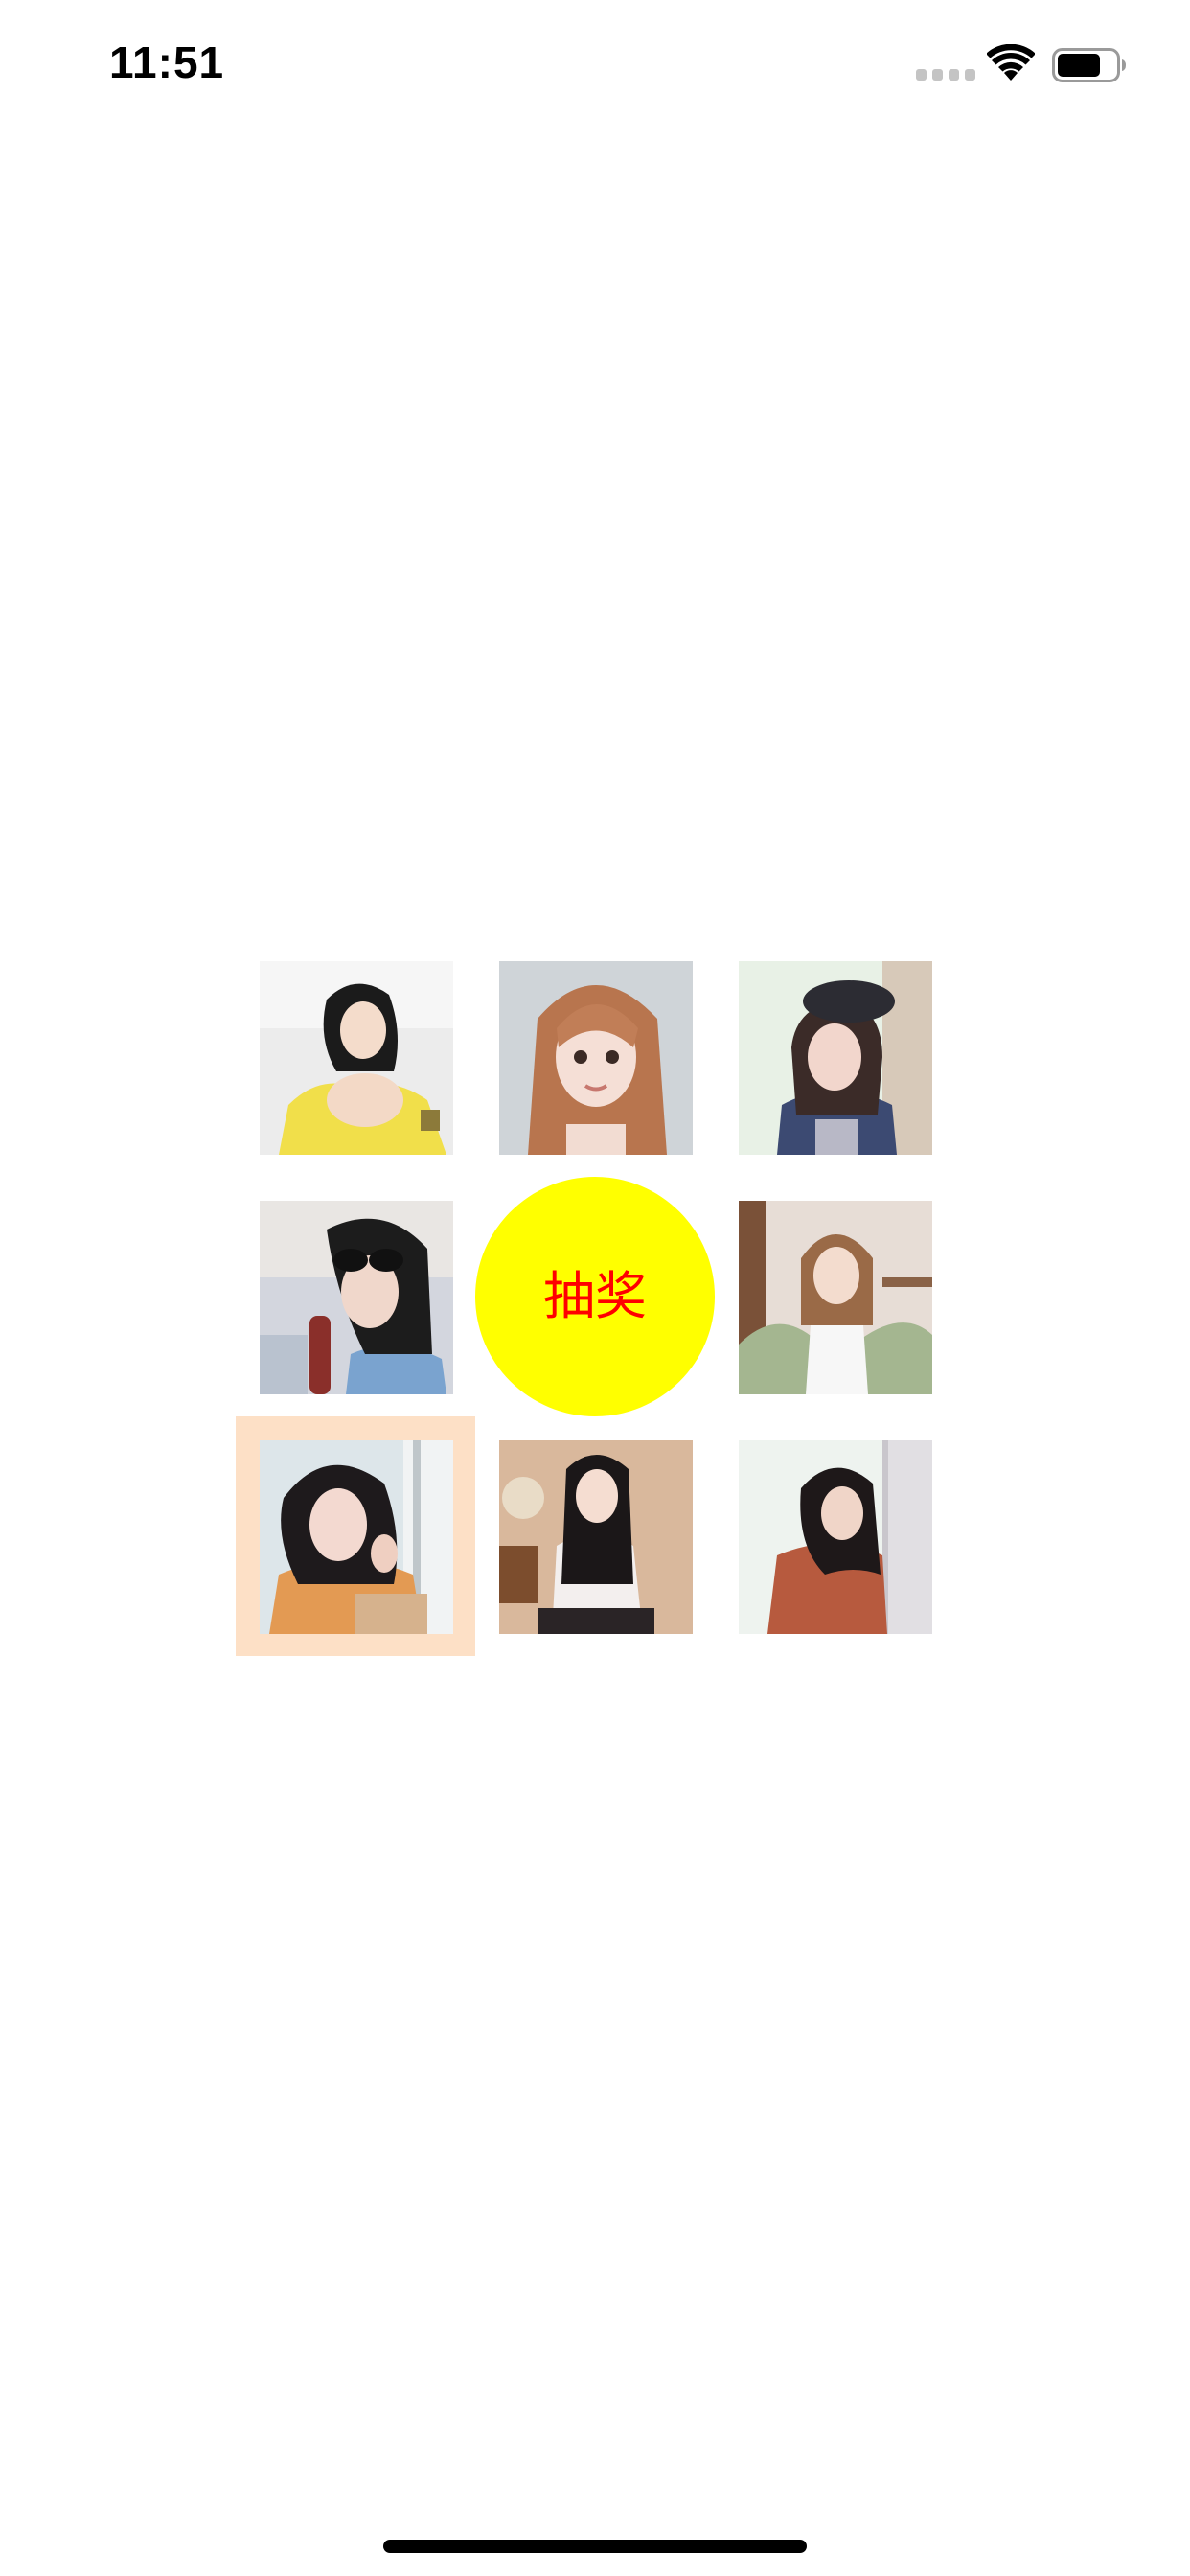  I want to click on draw-button-label: 抽奖, so click(595, 1296).